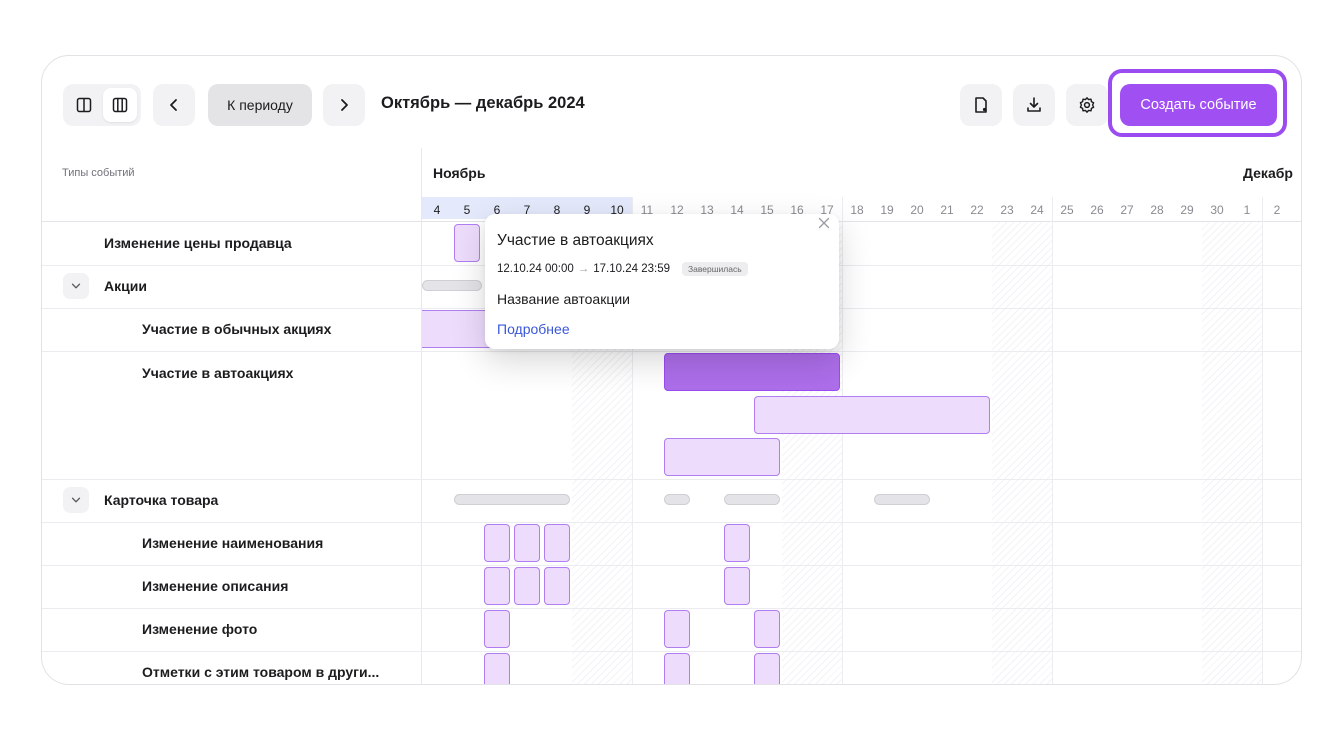  What do you see at coordinates (161, 500) in the screenshot?
I see `row-label-product-card: Карточка товара` at bounding box center [161, 500].